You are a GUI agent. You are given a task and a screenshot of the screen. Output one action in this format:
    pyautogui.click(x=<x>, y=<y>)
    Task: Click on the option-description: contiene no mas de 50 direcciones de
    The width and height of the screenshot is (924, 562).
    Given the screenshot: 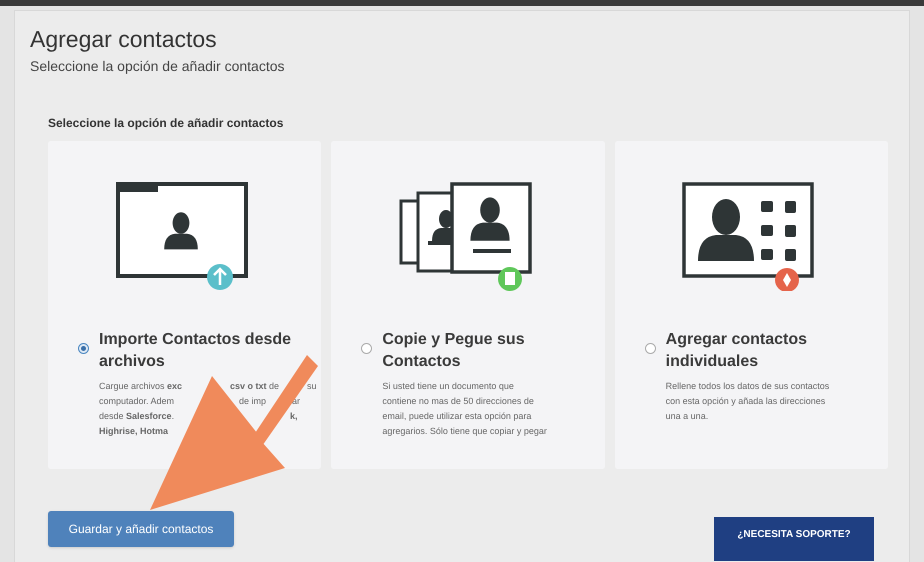 What is the action you would take?
    pyautogui.click(x=458, y=401)
    